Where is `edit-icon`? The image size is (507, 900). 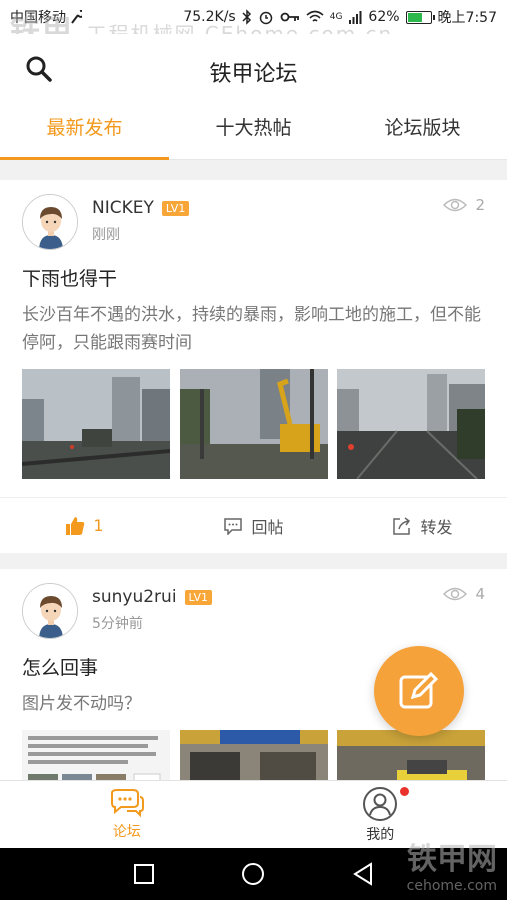 edit-icon is located at coordinates (419, 690).